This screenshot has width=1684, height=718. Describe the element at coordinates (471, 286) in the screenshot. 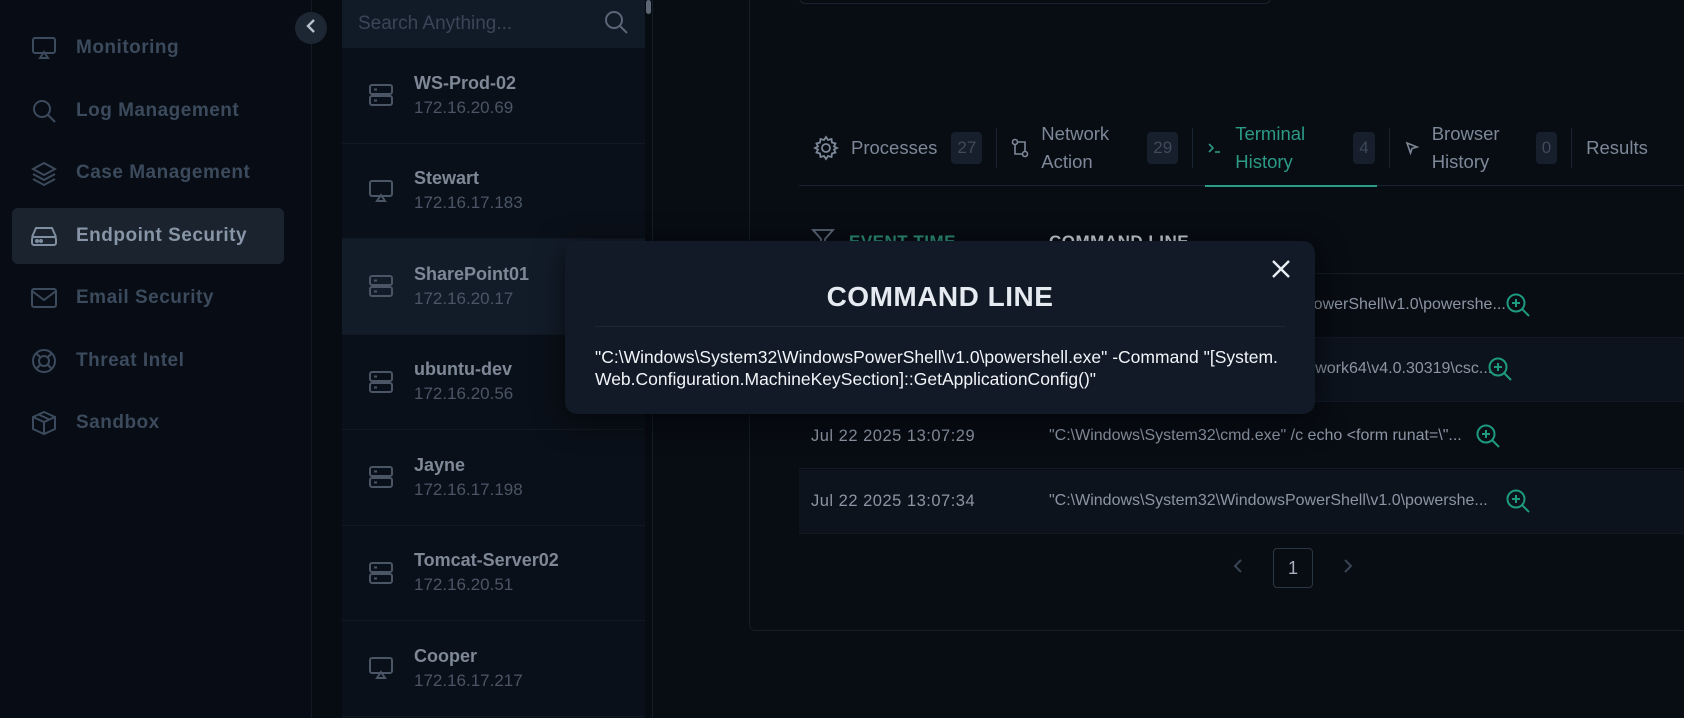

I see `endpoint-info: SharePoint01 172.16.20.17` at that location.